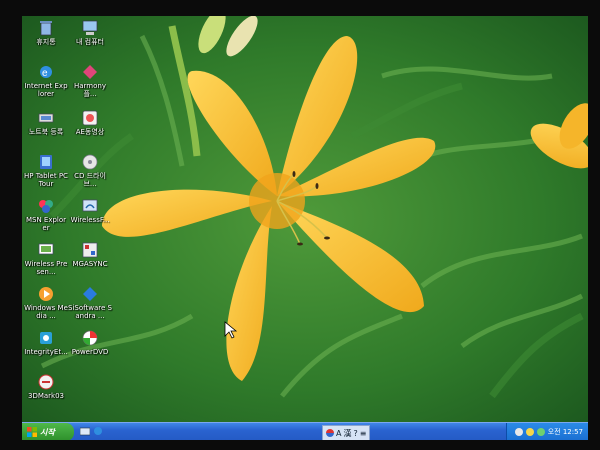  What do you see at coordinates (90, 294) in the screenshot?
I see `sisoftware-icon` at bounding box center [90, 294].